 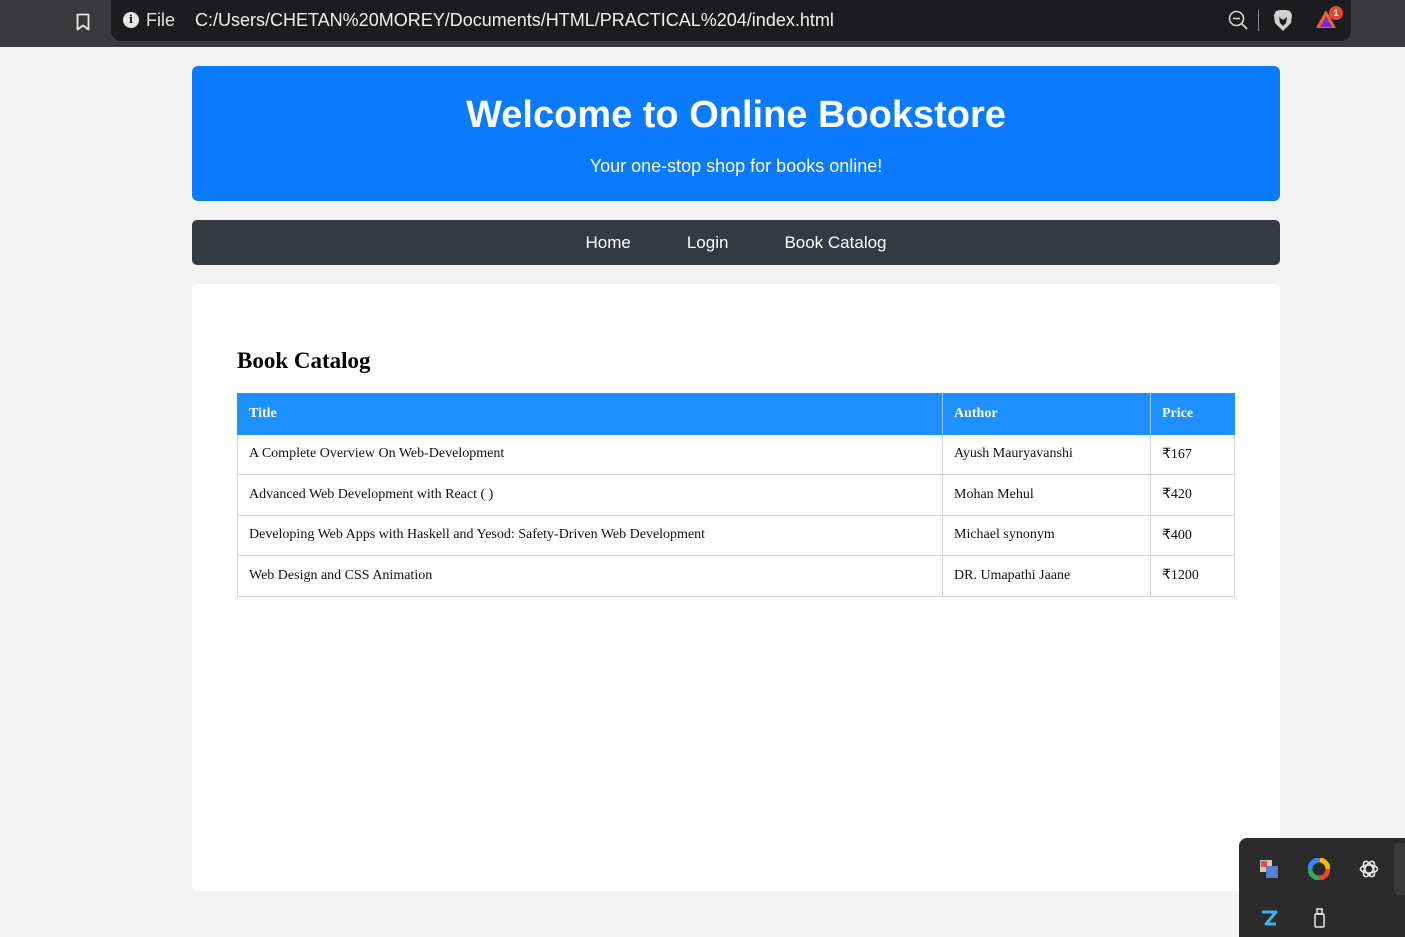 What do you see at coordinates (590, 495) in the screenshot?
I see `book-title-cell: Advanced Web Development with React ( )` at bounding box center [590, 495].